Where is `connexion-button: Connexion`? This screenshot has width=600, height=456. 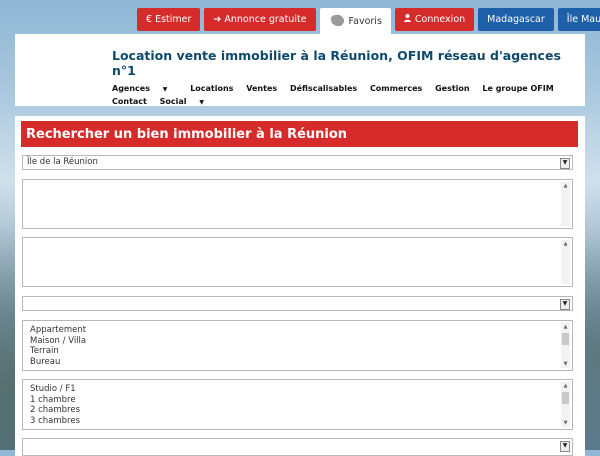 connexion-button: Connexion is located at coordinates (434, 19).